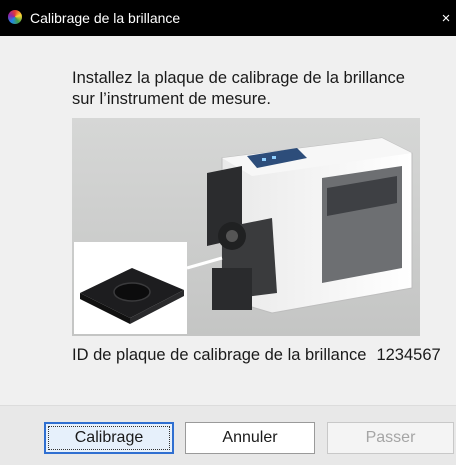 The image size is (456, 465). What do you see at coordinates (105, 18) in the screenshot?
I see `window-title: Calibrage de la brillance` at bounding box center [105, 18].